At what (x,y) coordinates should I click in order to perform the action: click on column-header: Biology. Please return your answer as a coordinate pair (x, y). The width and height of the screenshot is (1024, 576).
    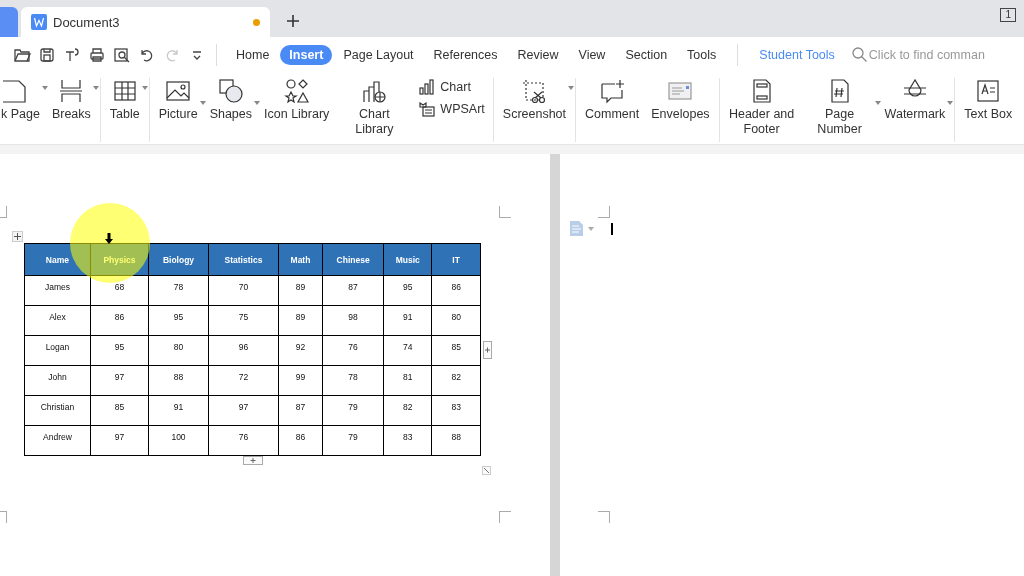
    Looking at the image, I should click on (178, 259).